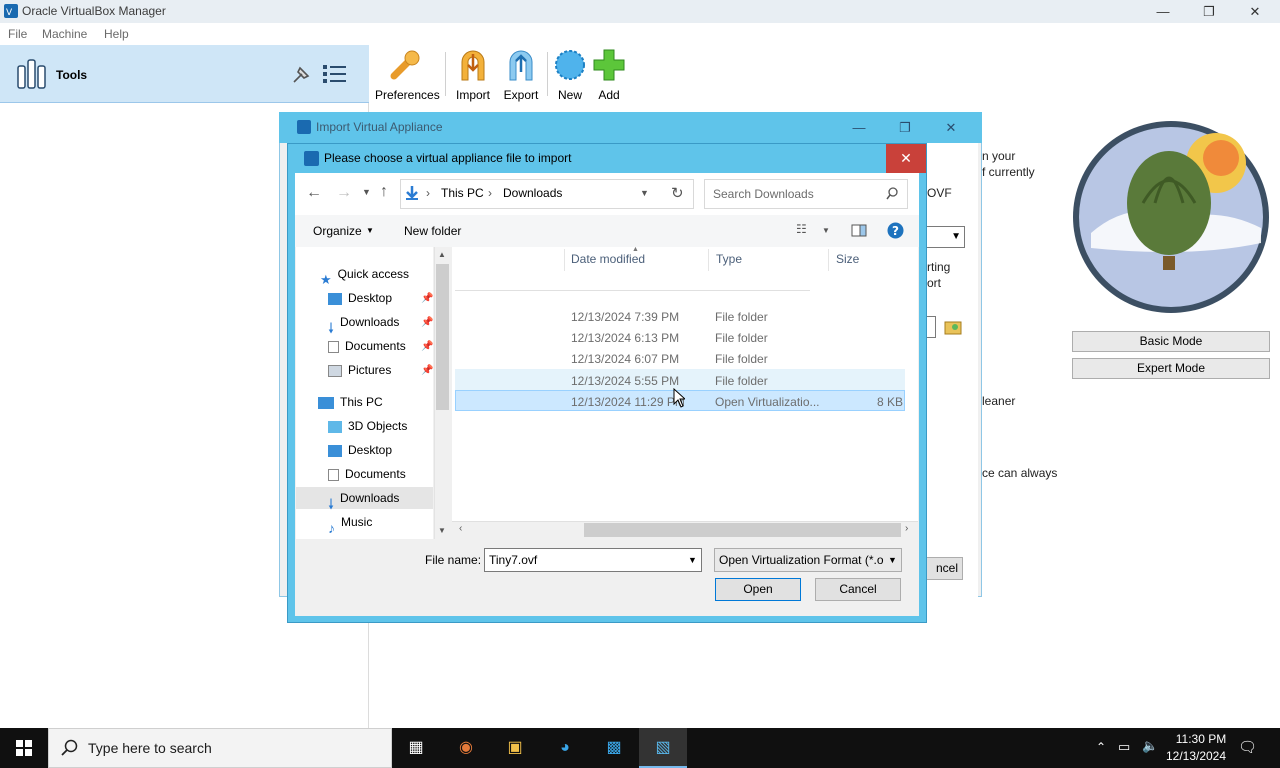  I want to click on basic-mode-button: Basic Mode, so click(1171, 341).